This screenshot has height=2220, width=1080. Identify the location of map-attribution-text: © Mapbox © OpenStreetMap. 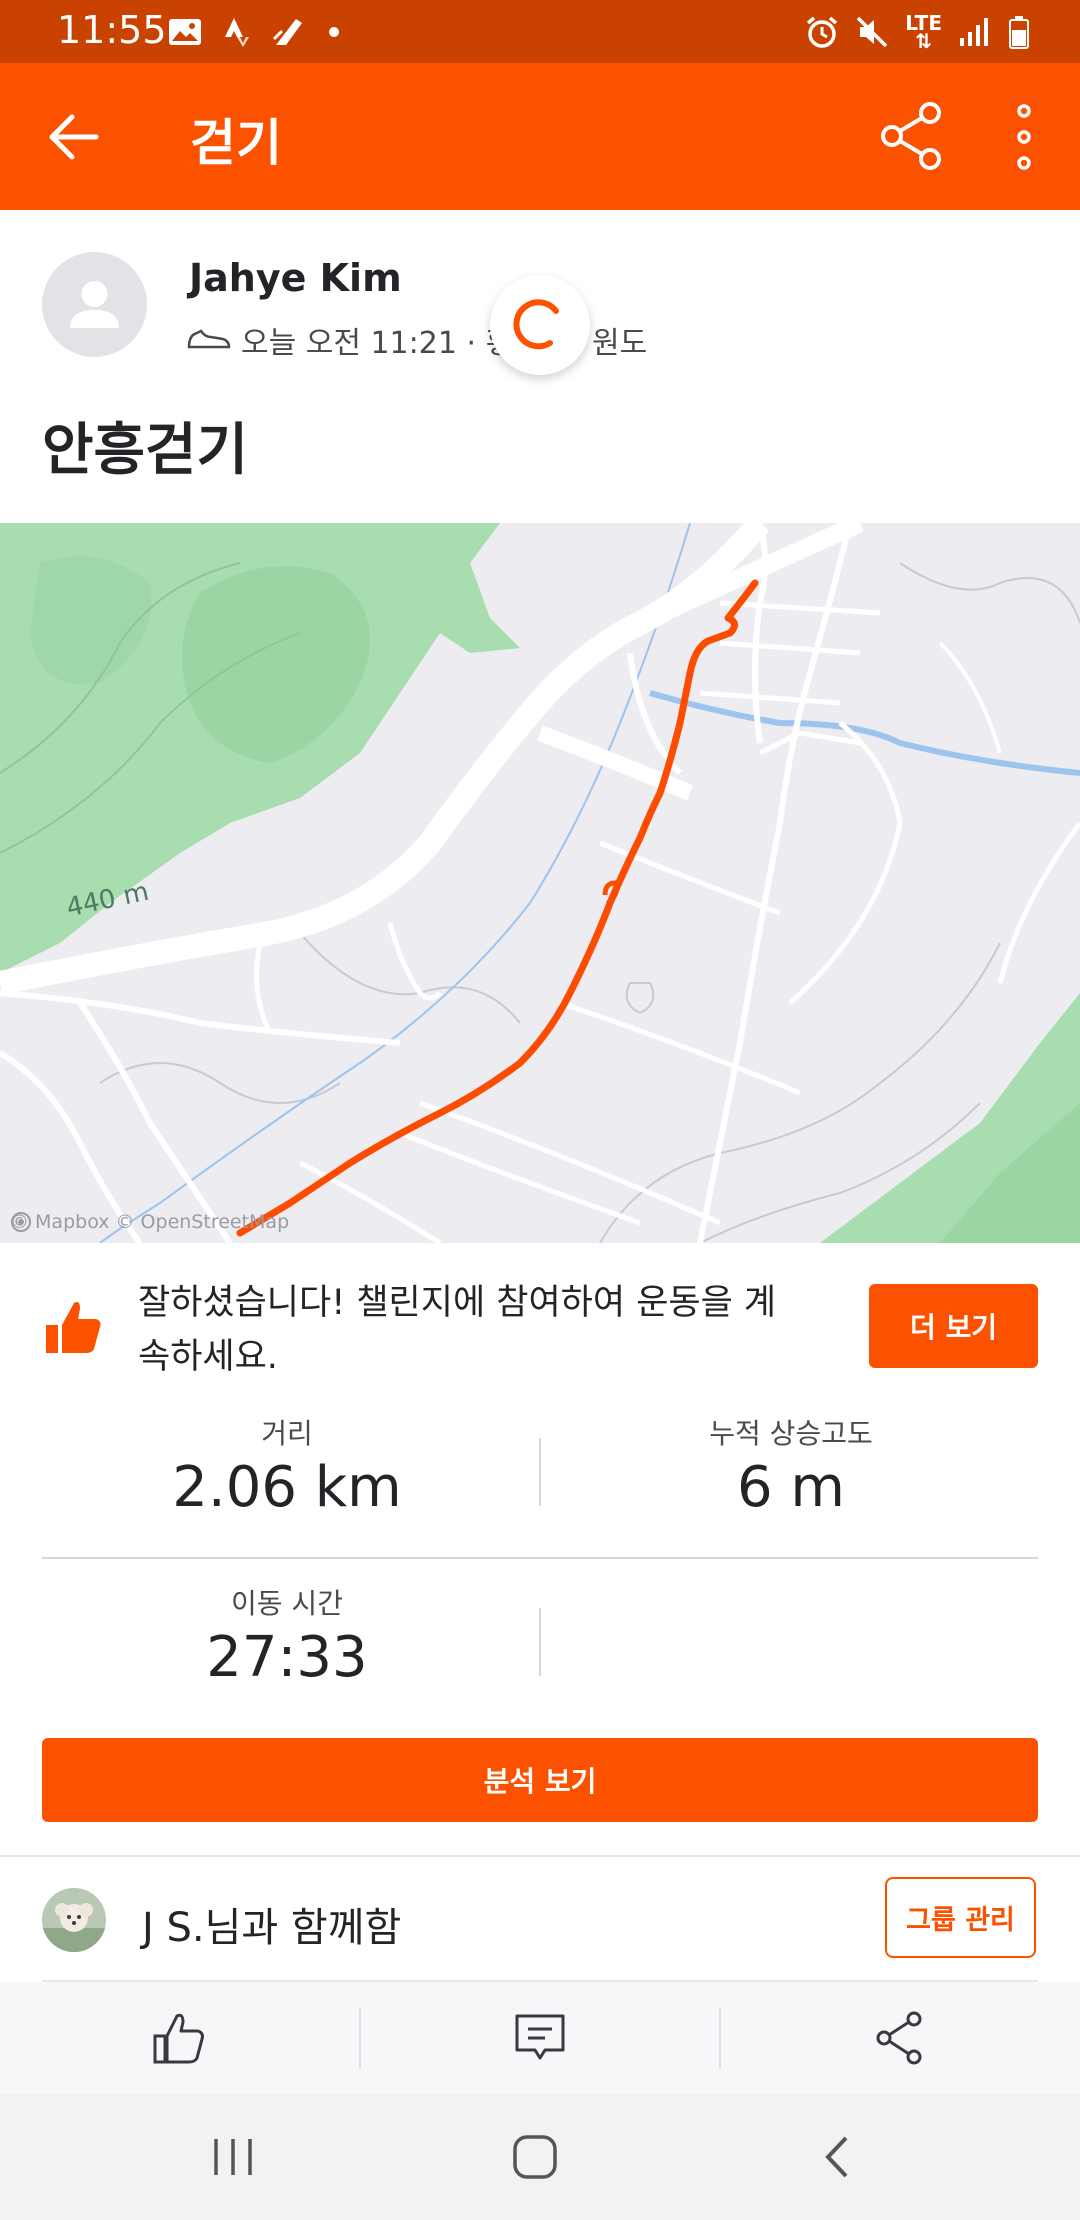
(150, 1222).